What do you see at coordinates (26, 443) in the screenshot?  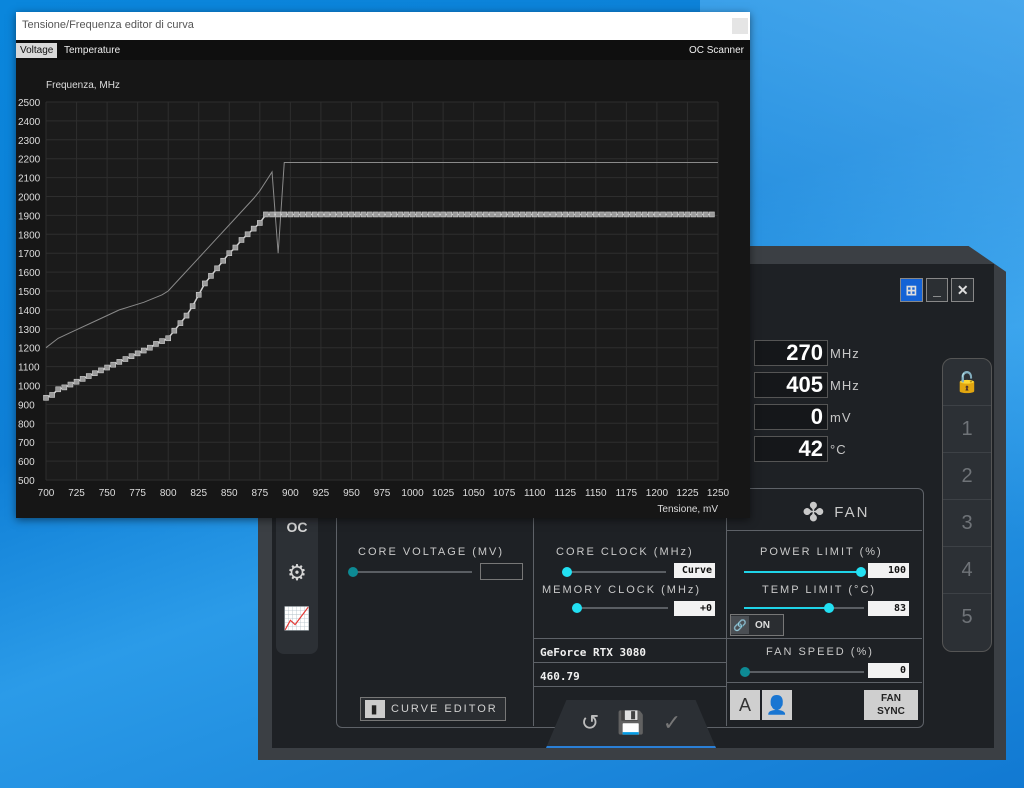 I see `y-tick-label: 700` at bounding box center [26, 443].